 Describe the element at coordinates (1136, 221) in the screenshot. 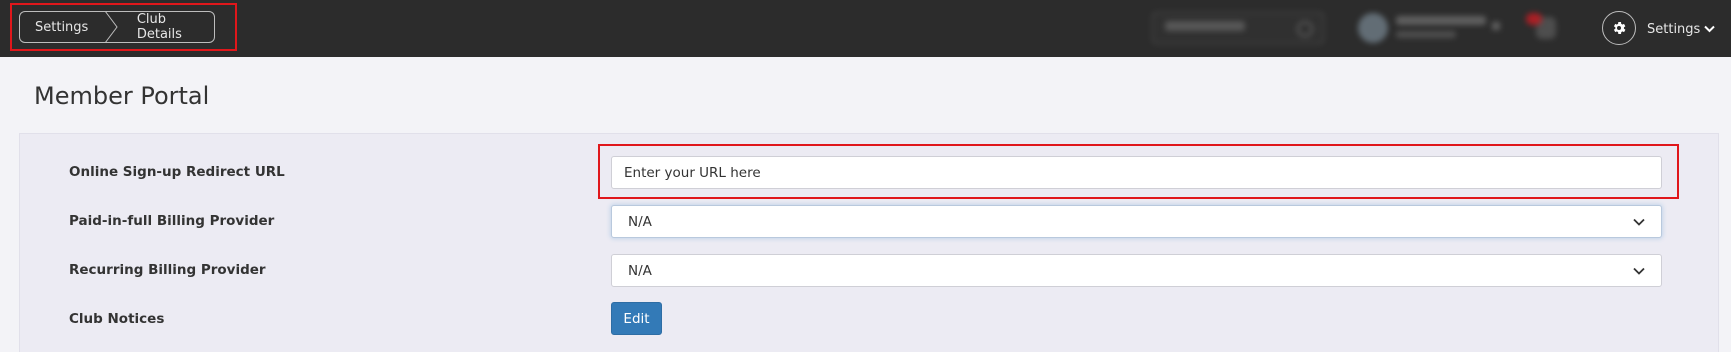

I see `paid-in-full-select: N/A` at that location.